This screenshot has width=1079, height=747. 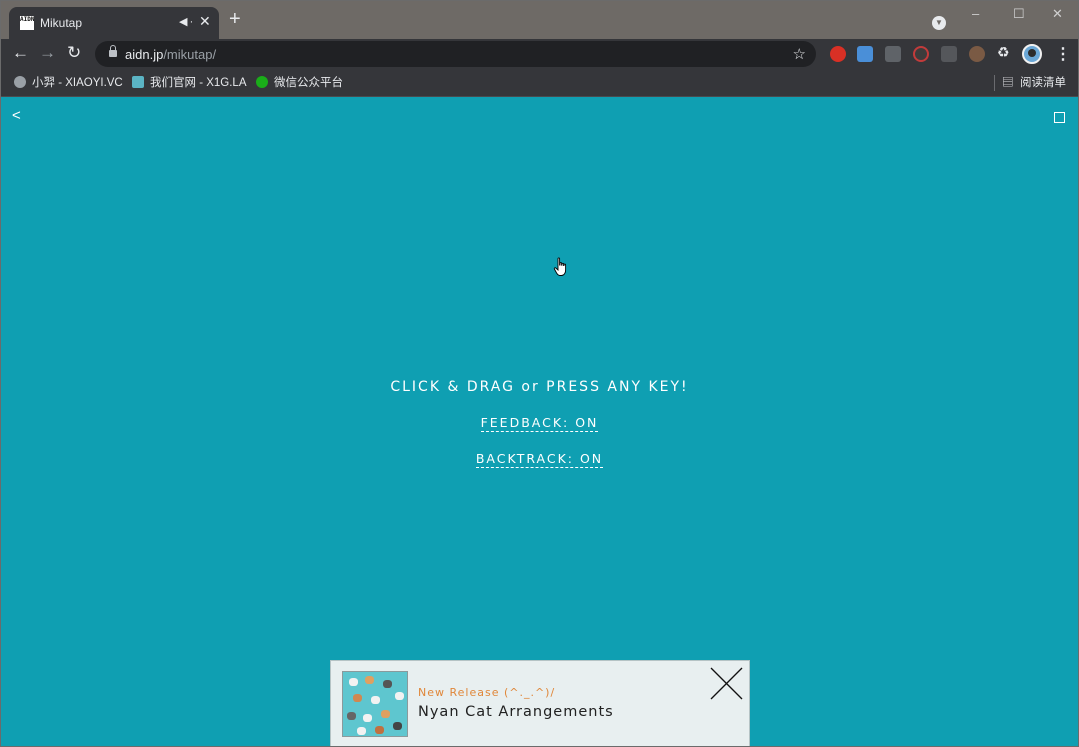 What do you see at coordinates (487, 692) in the screenshot?
I see `release-label: New Release (^._.^)/` at bounding box center [487, 692].